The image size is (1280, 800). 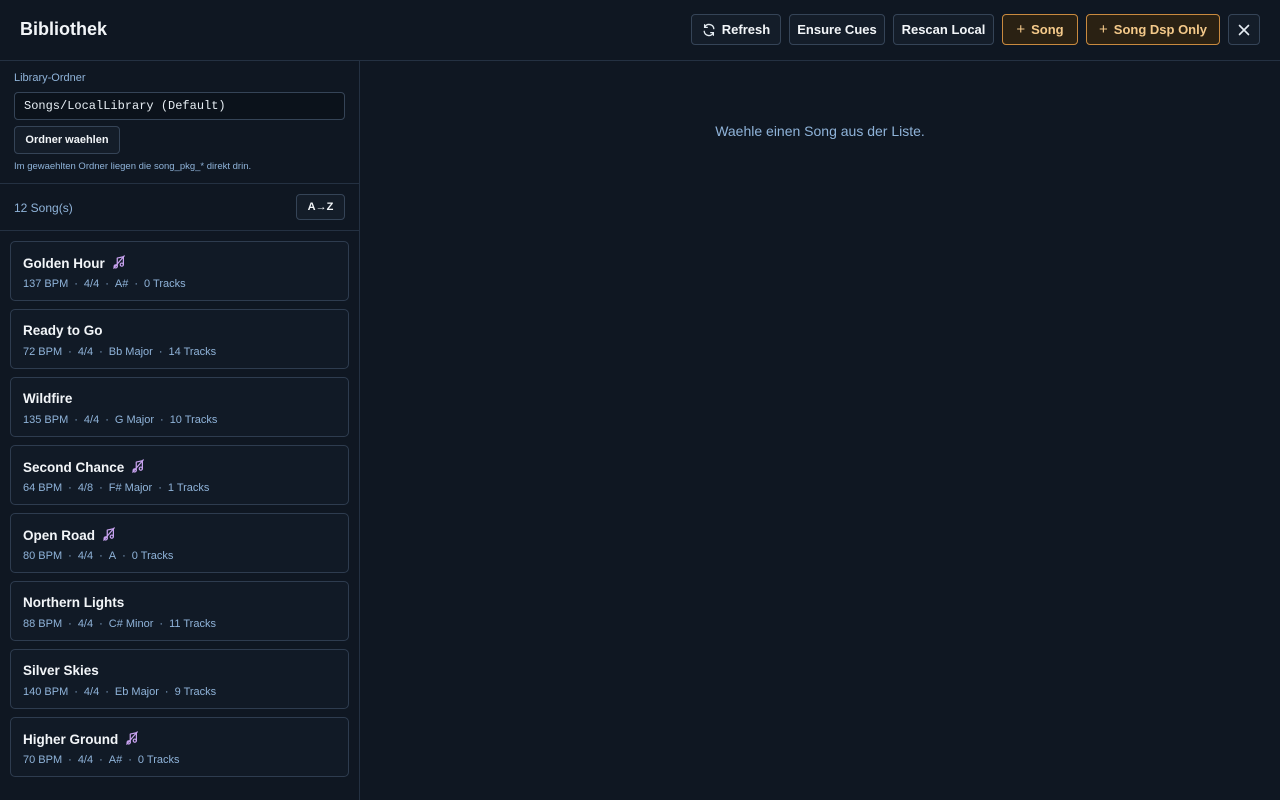 I want to click on song-bpm: 88 BPM, so click(x=43, y=624).